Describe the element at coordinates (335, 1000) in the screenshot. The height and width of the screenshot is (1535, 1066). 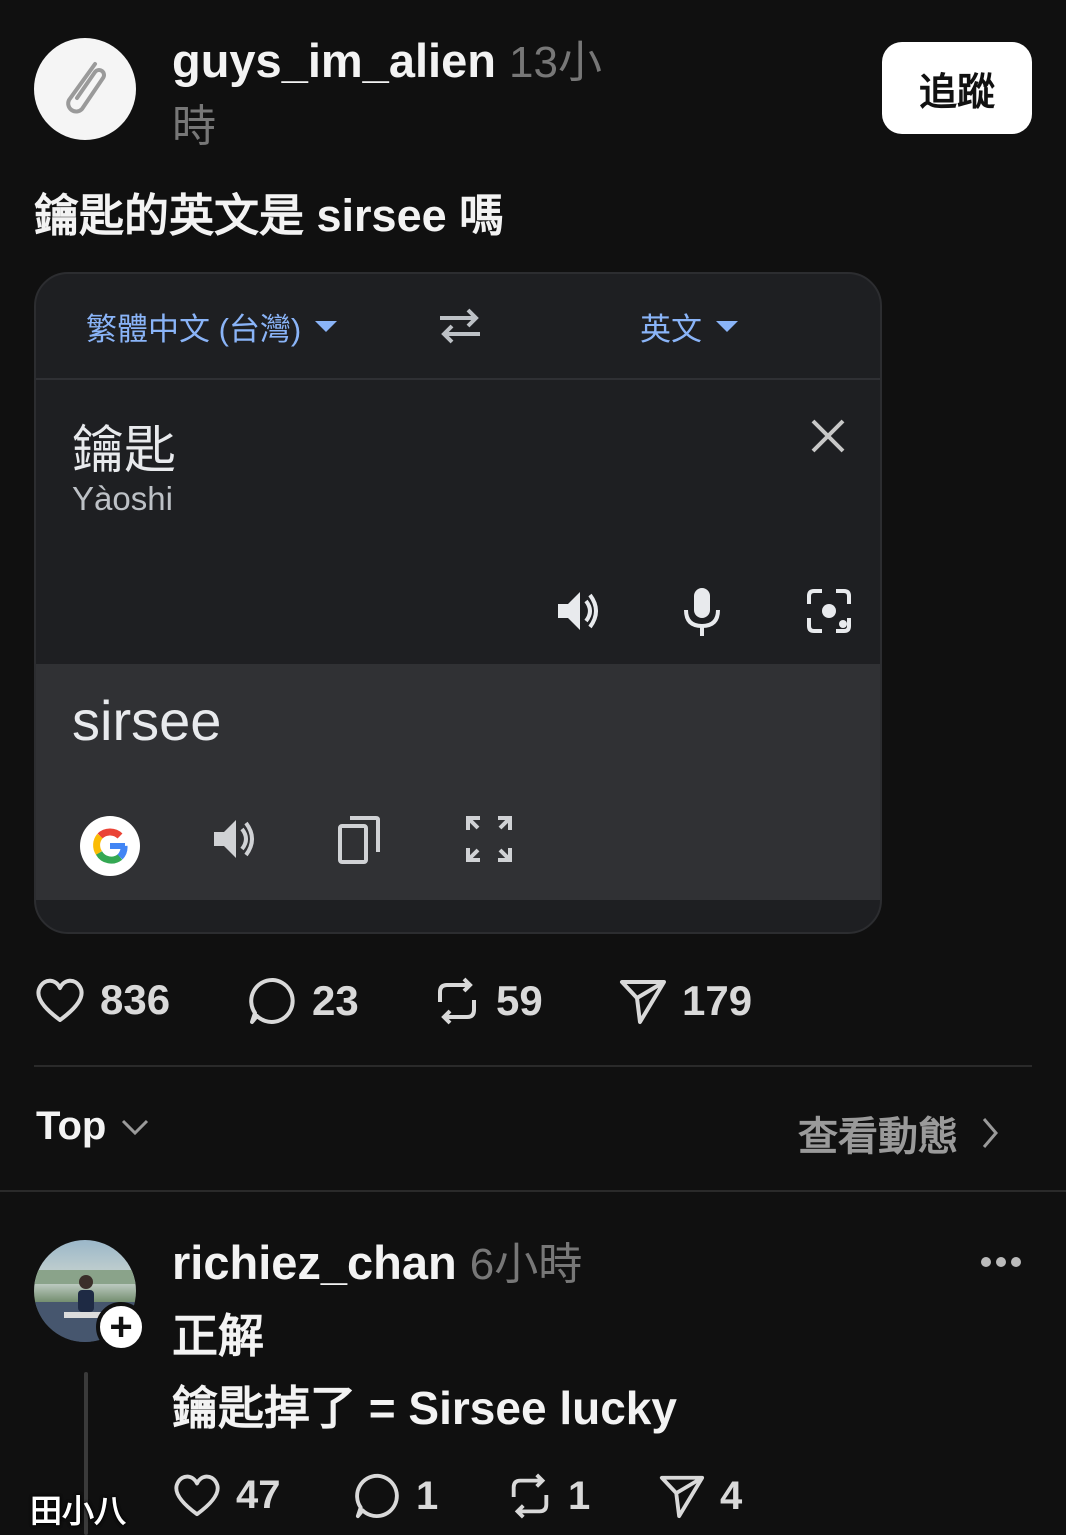
I see `comment-count: 23` at that location.